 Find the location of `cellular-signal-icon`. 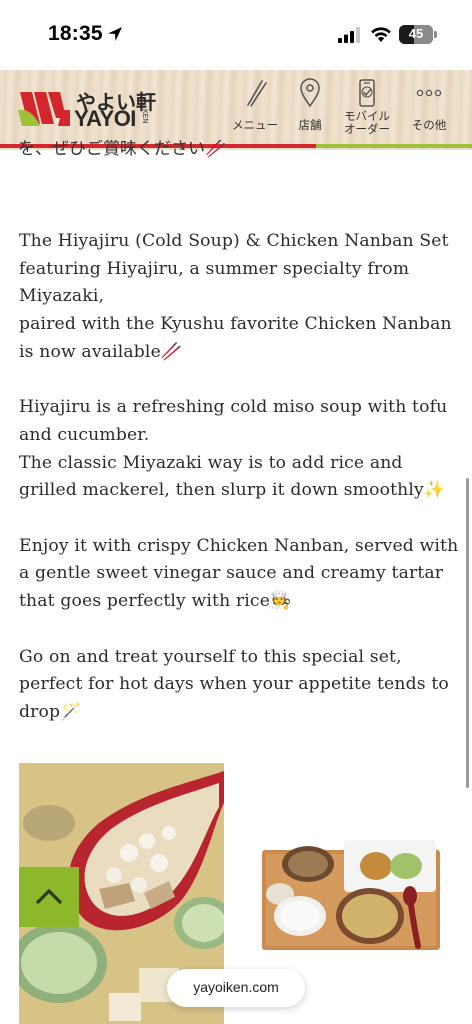

cellular-signal-icon is located at coordinates (349, 35).